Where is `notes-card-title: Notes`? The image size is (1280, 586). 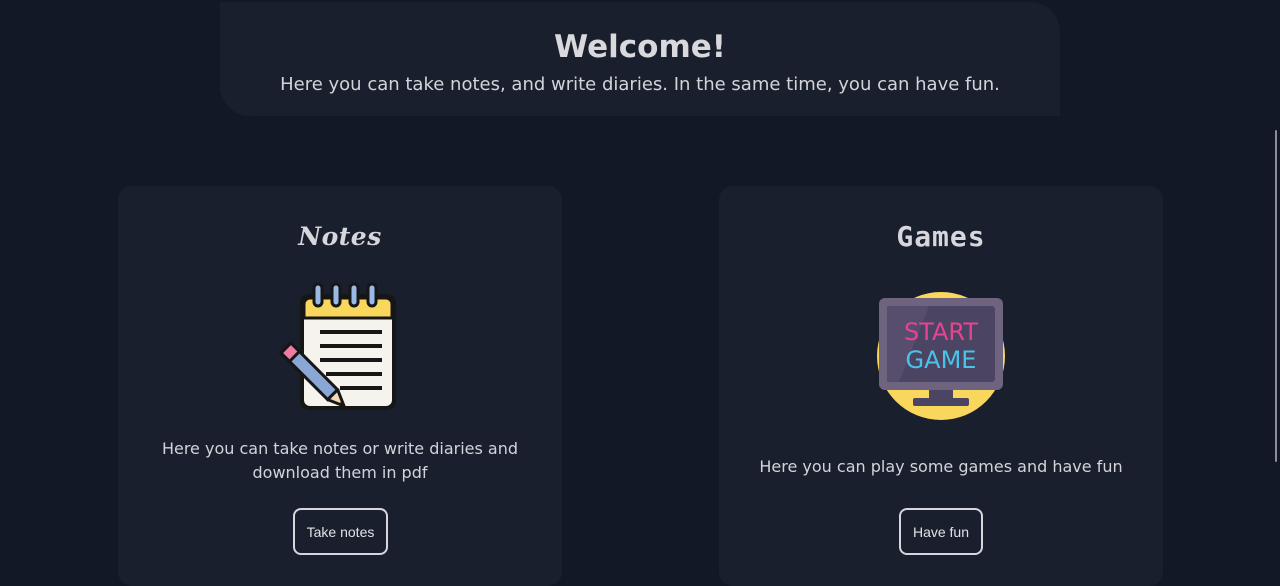
notes-card-title: Notes is located at coordinates (340, 236).